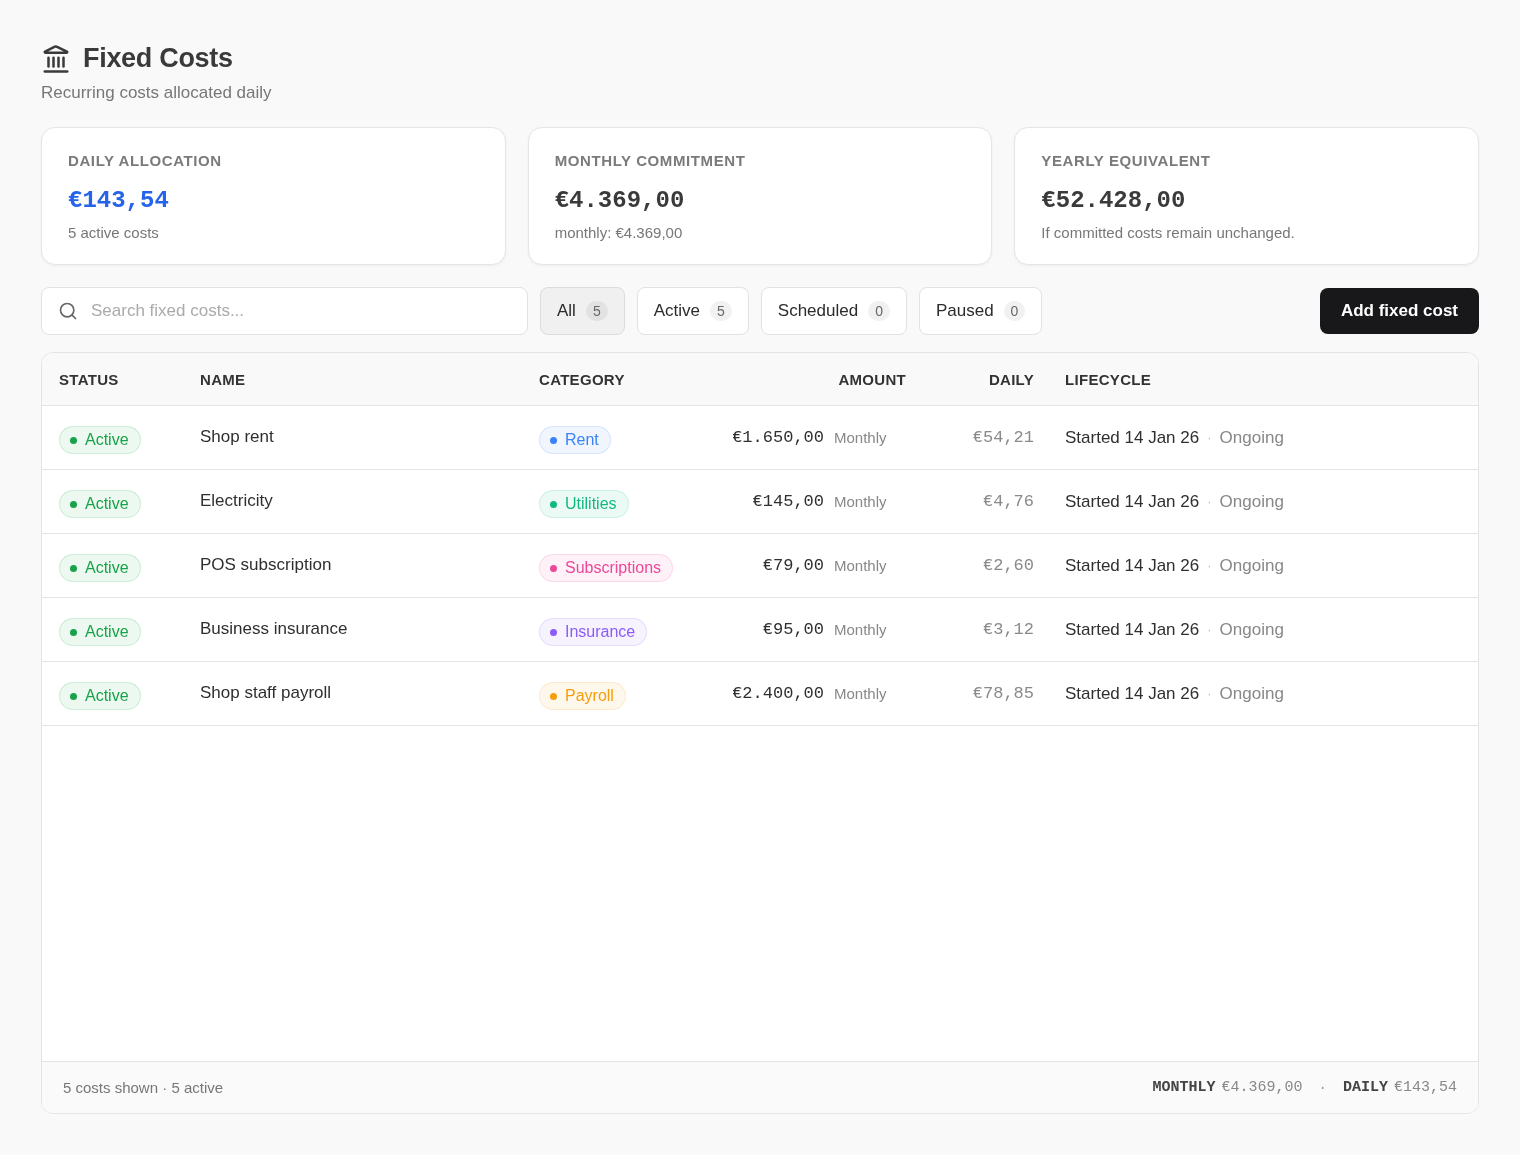 The image size is (1520, 1155). I want to click on column-header: NAME, so click(223, 379).